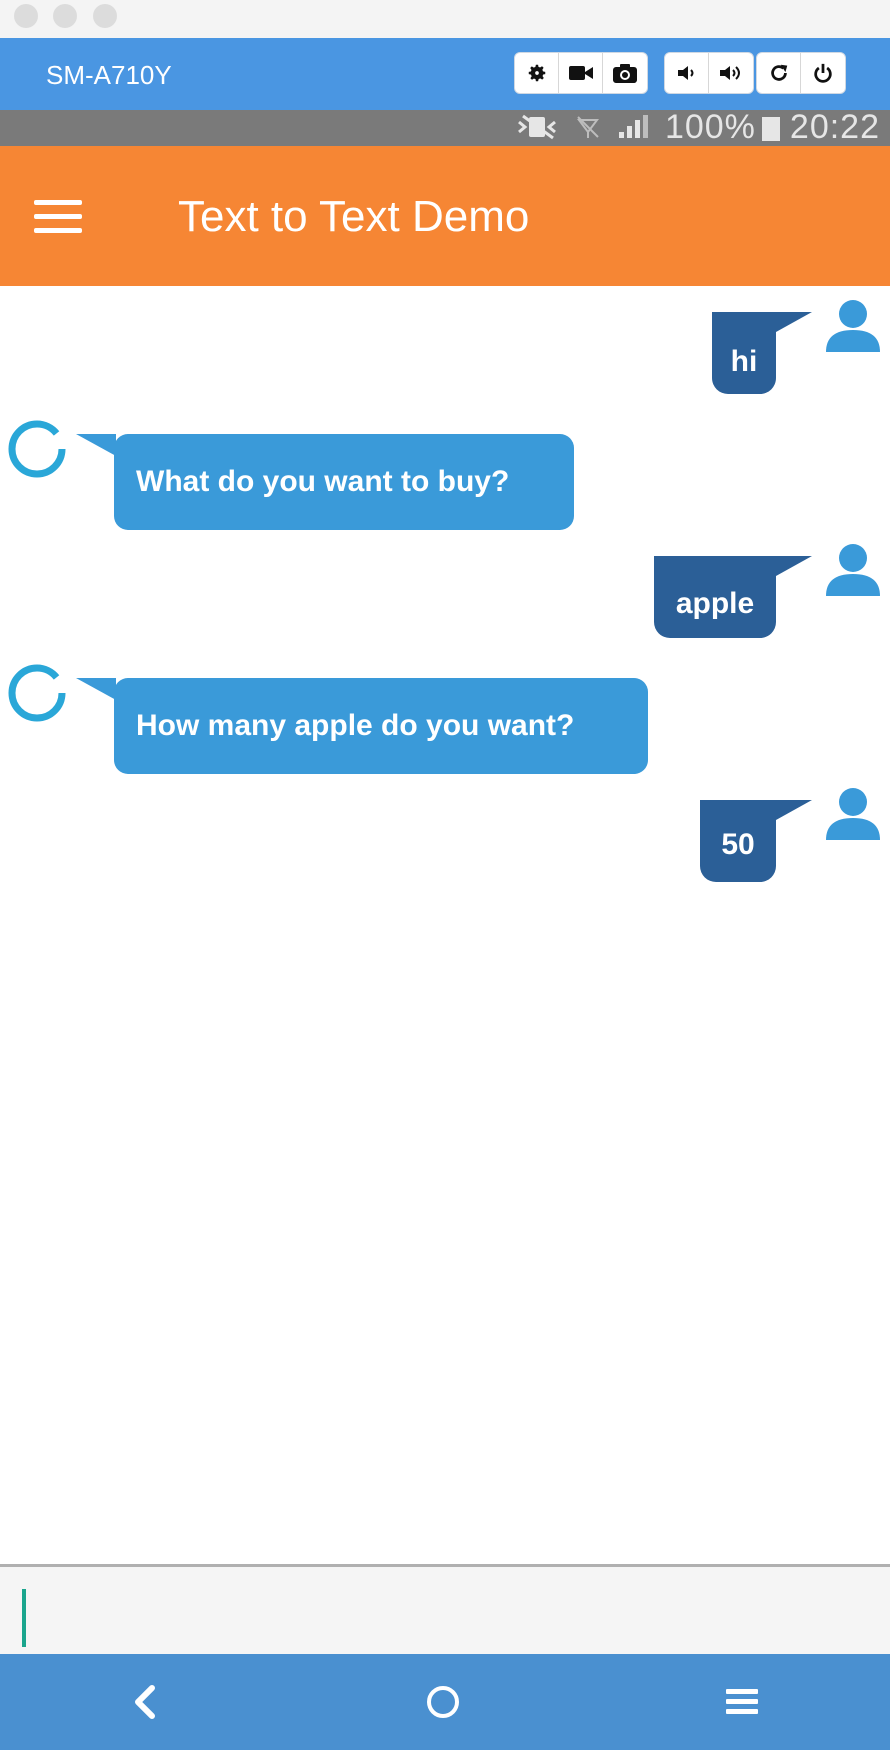 Image resolution: width=890 pixels, height=1750 pixels. I want to click on volume-down-icon, so click(685, 73).